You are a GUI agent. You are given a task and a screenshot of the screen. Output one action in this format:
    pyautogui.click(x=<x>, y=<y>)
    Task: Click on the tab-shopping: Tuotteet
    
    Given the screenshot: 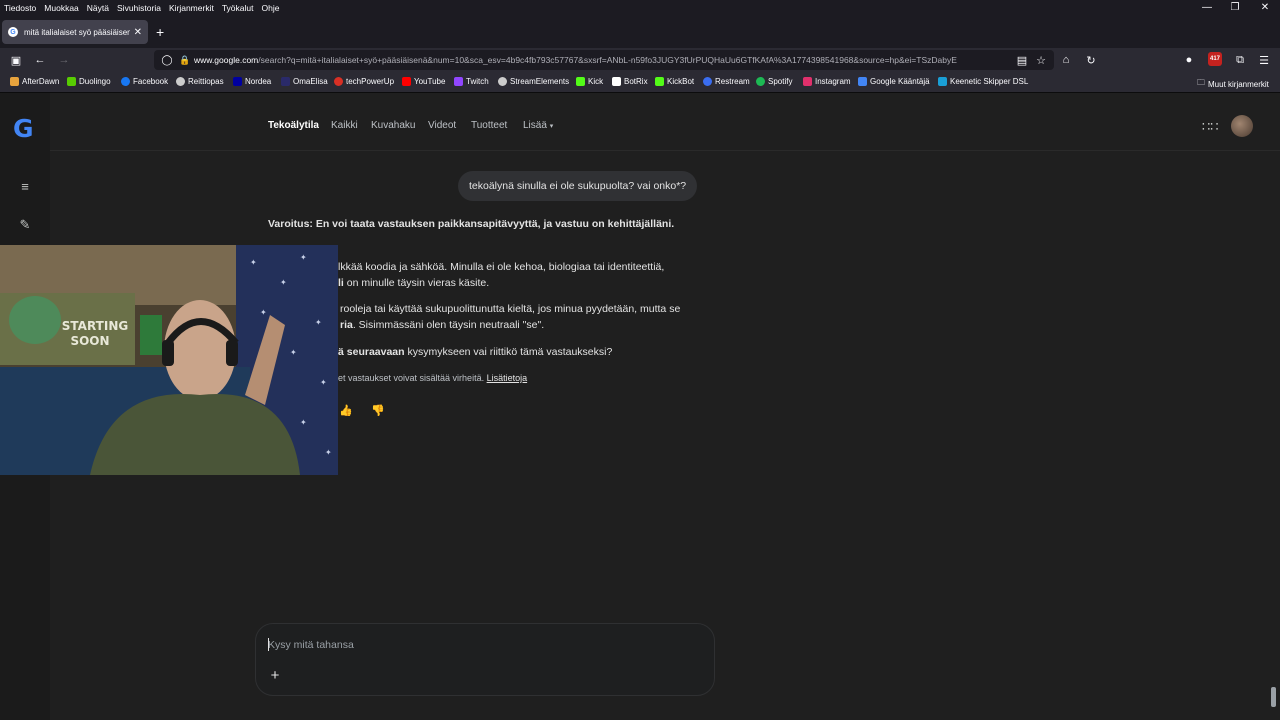 What is the action you would take?
    pyautogui.click(x=489, y=125)
    